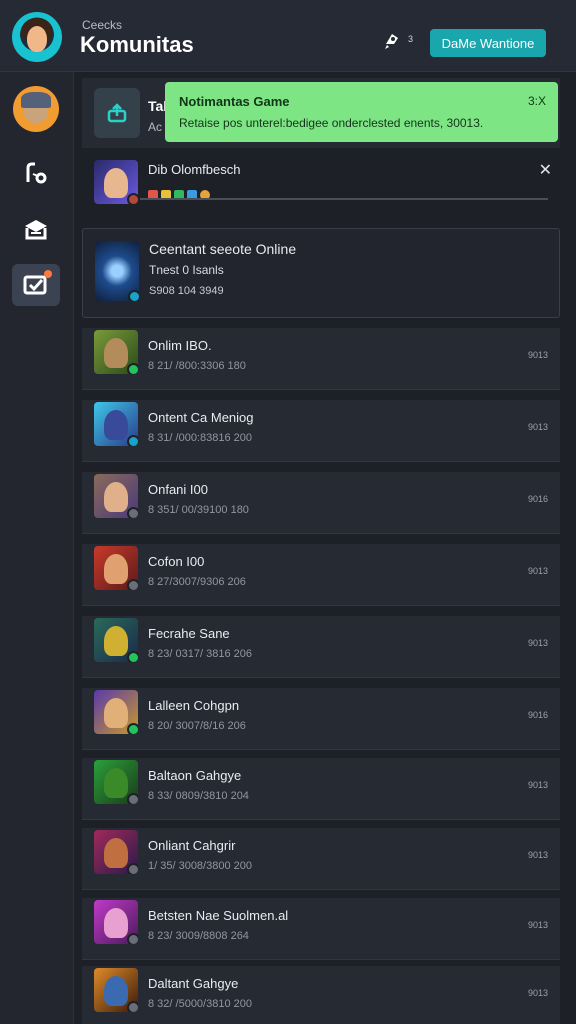 The height and width of the screenshot is (1024, 576). What do you see at coordinates (399, 41) in the screenshot?
I see `rocket-icon: 3` at bounding box center [399, 41].